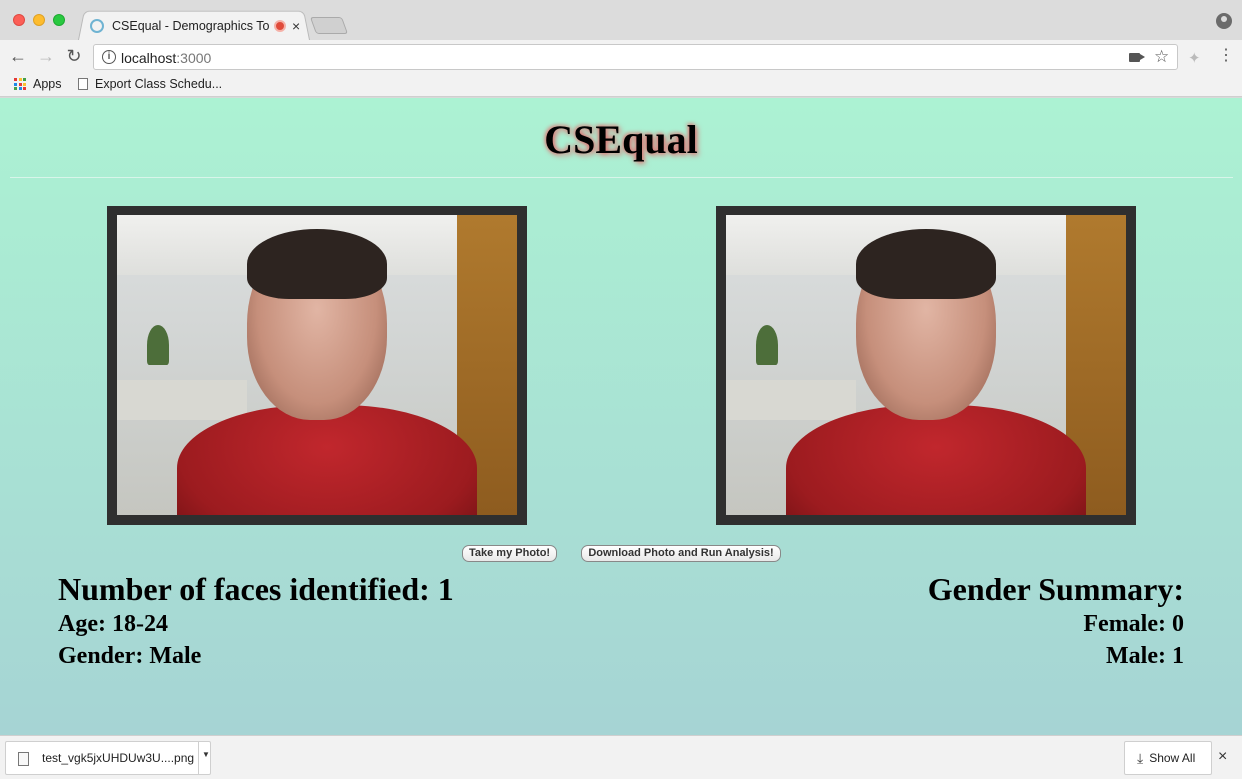  What do you see at coordinates (256, 589) in the screenshot?
I see `faces-count: Number of faces identified: 1` at bounding box center [256, 589].